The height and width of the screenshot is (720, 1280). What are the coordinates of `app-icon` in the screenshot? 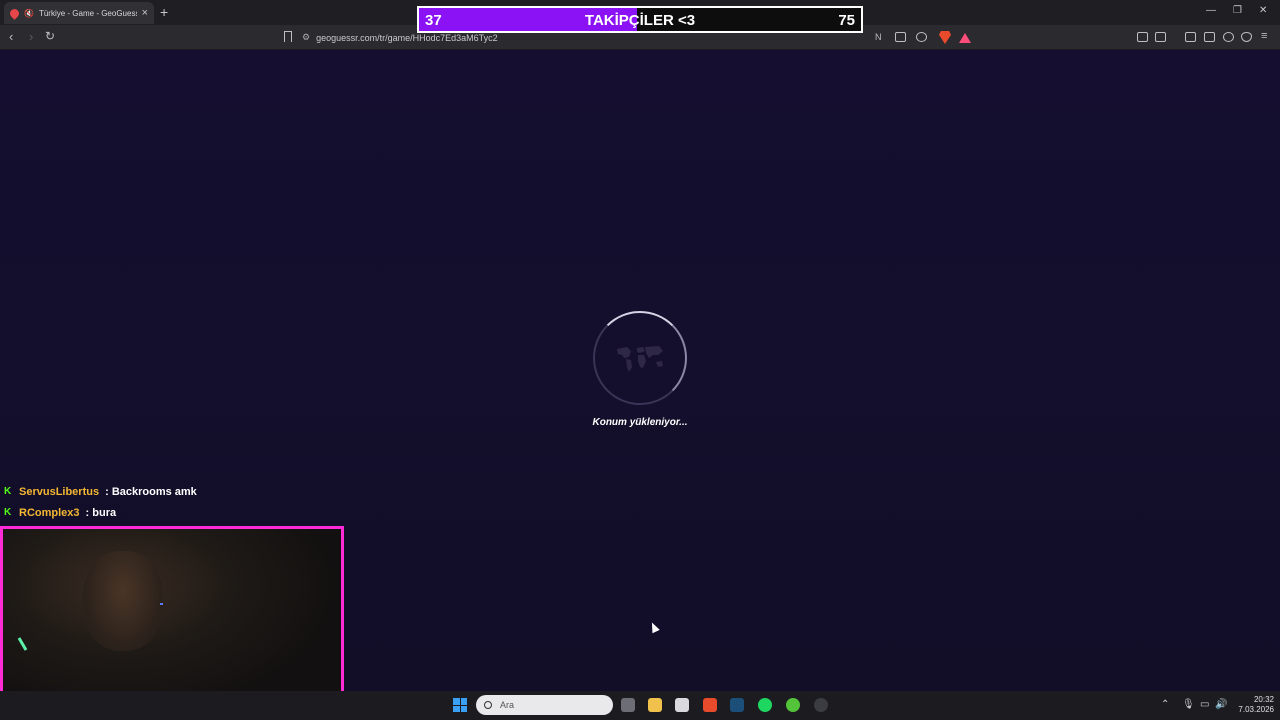 It's located at (821, 705).